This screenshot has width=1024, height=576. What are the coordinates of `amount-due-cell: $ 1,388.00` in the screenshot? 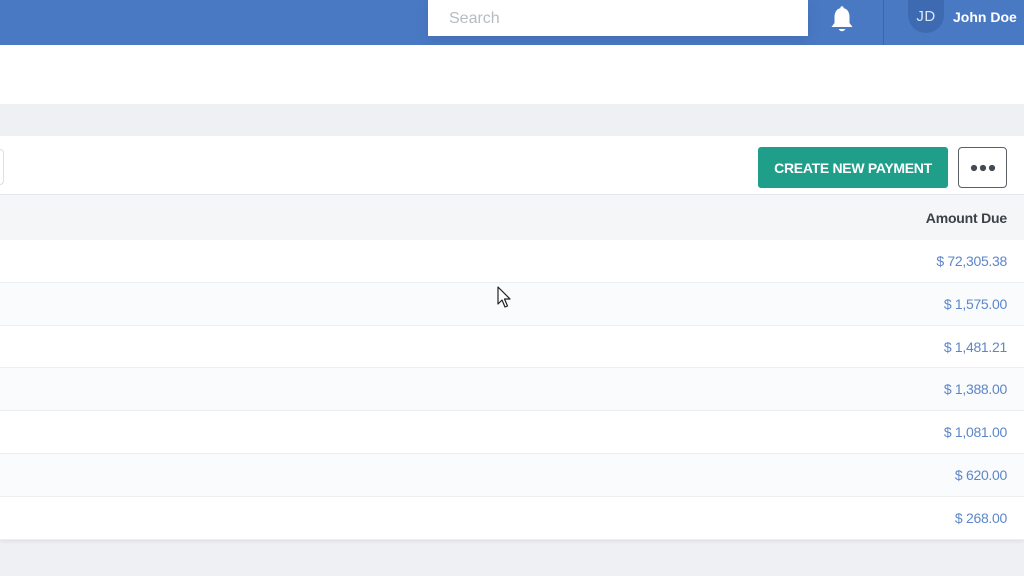 It's located at (975, 389).